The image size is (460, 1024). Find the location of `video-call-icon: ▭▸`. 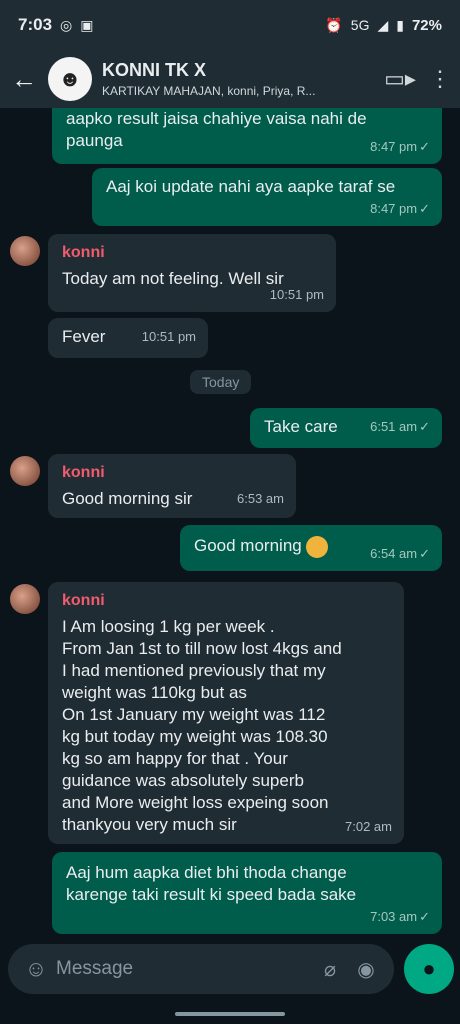

video-call-icon: ▭▸ is located at coordinates (400, 79).